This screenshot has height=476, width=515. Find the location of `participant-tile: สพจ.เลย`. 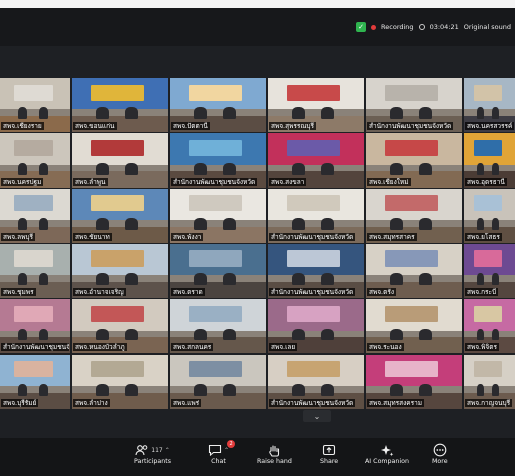

participant-tile: สพจ.เลย is located at coordinates (316, 326).